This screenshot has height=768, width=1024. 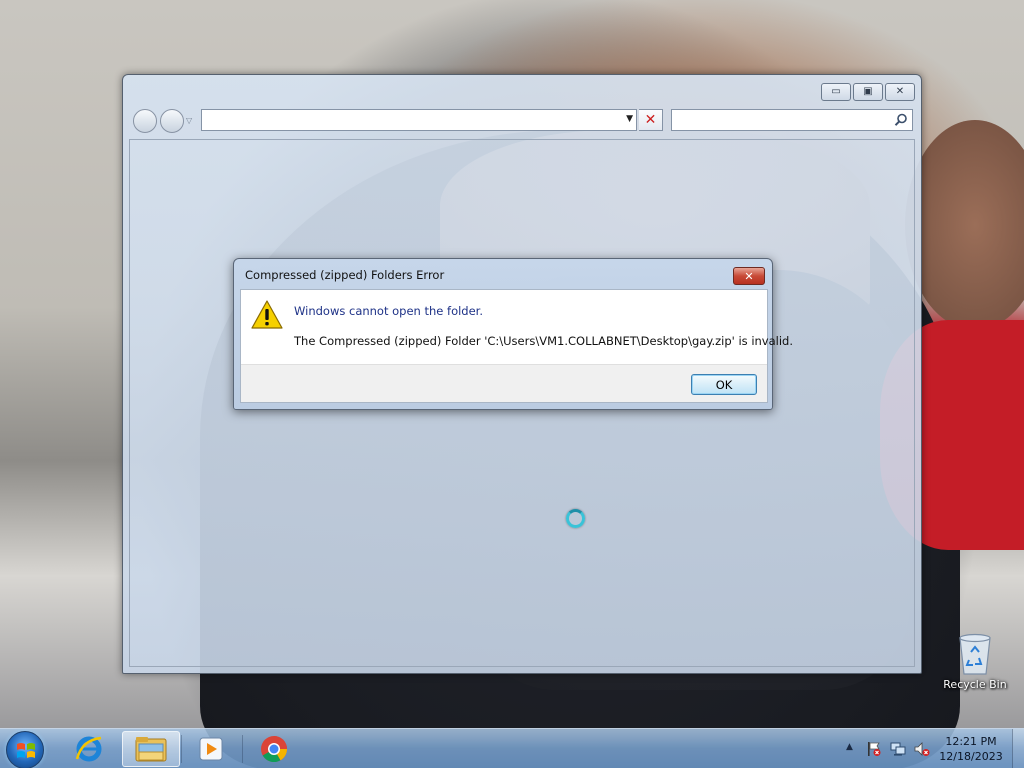 I want to click on taskbar-windows-explorer, so click(x=151, y=749).